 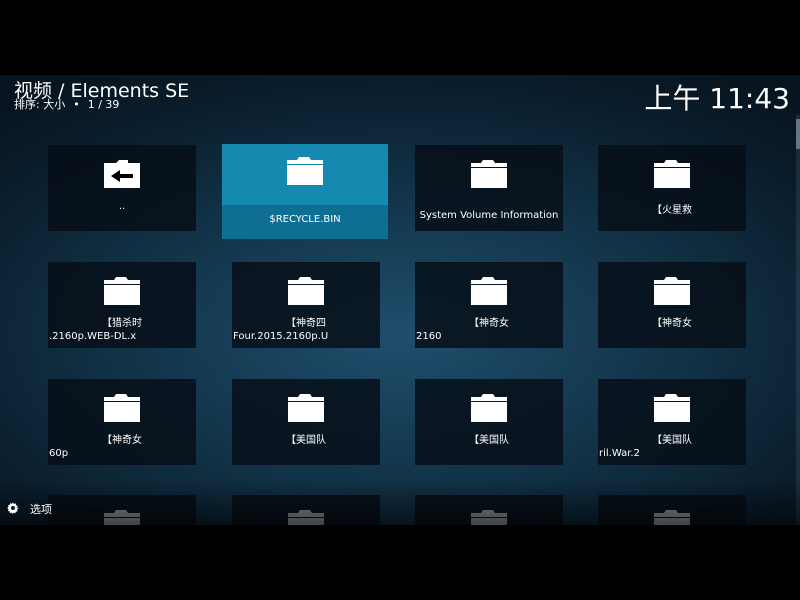 I want to click on tile-sublabel: 2160, so click(x=429, y=336).